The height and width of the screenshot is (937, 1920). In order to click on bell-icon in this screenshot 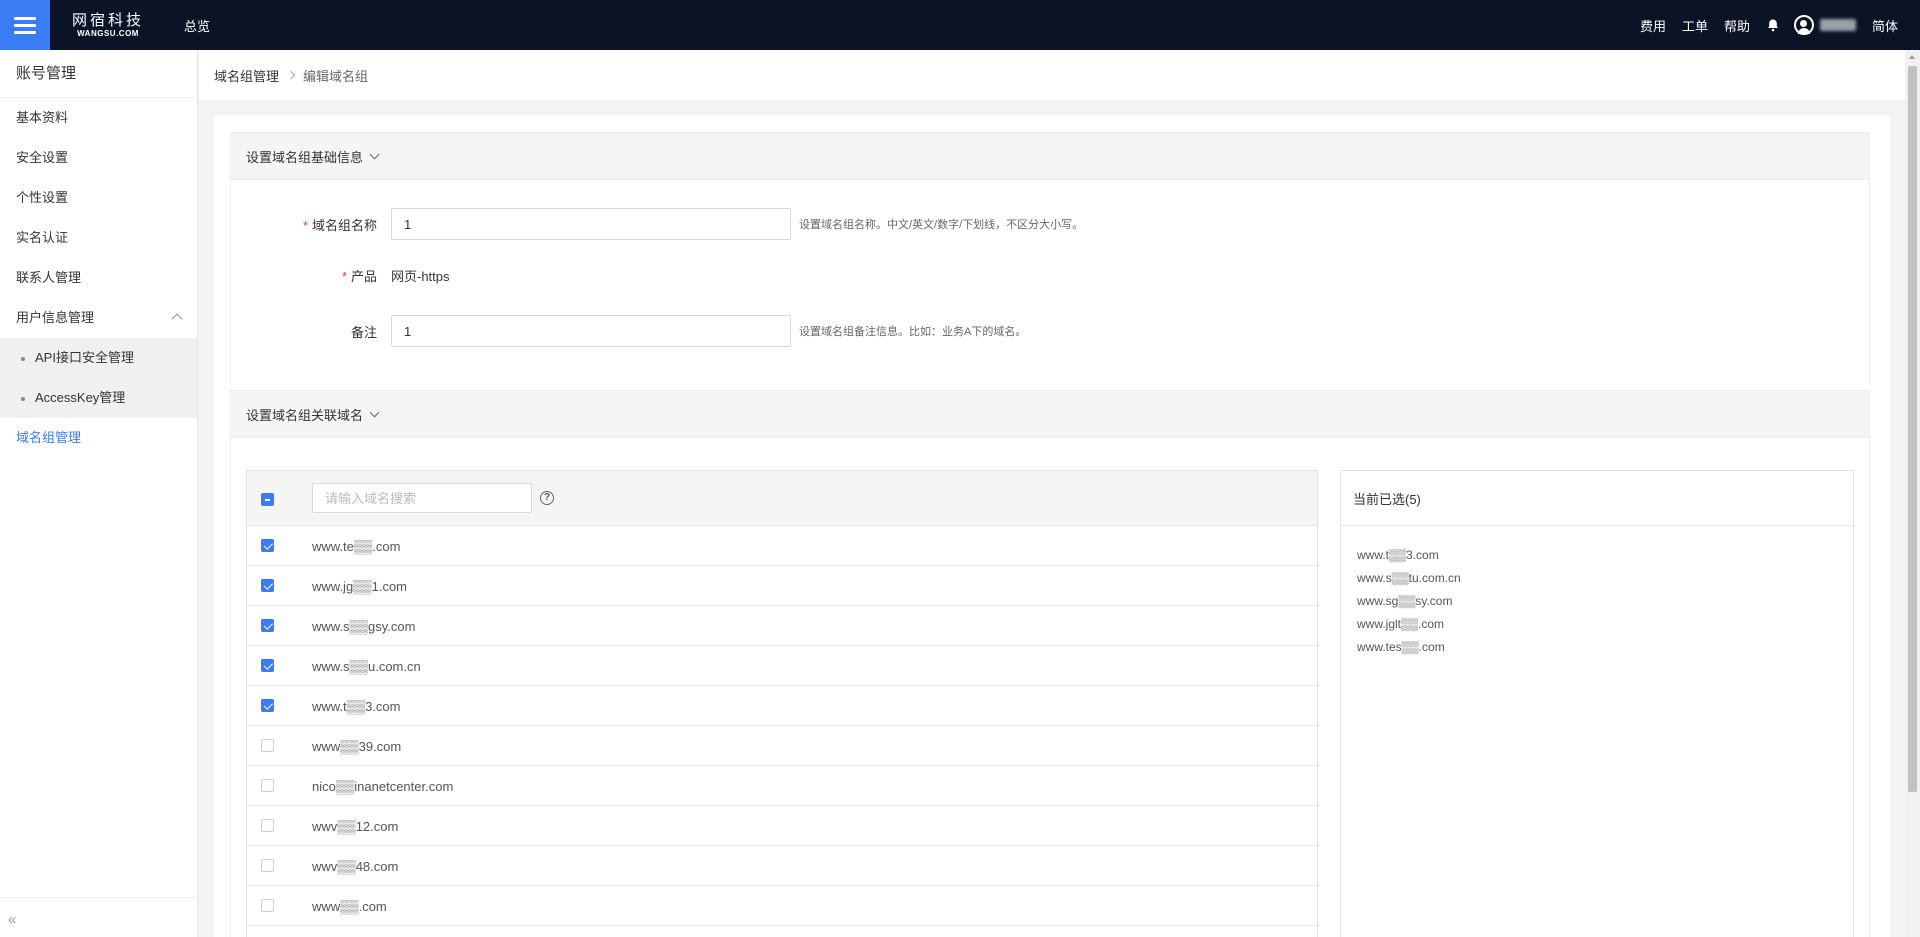, I will do `click(1773, 25)`.